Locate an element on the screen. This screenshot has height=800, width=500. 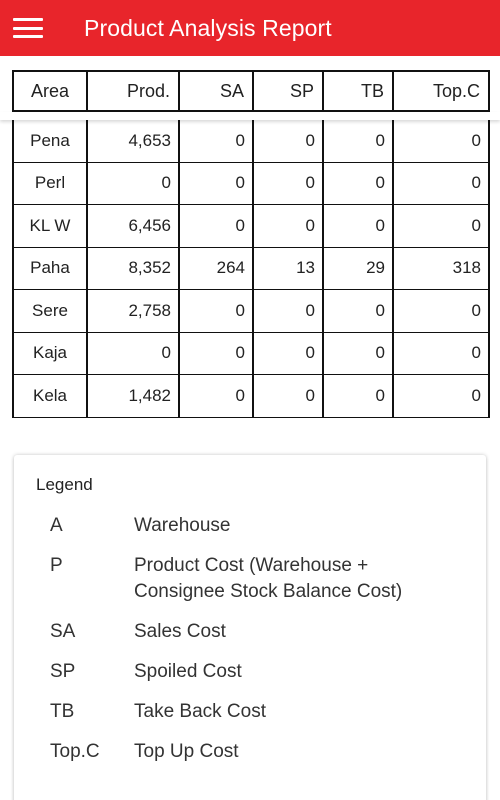
cell-sa: 264 is located at coordinates (215, 268).